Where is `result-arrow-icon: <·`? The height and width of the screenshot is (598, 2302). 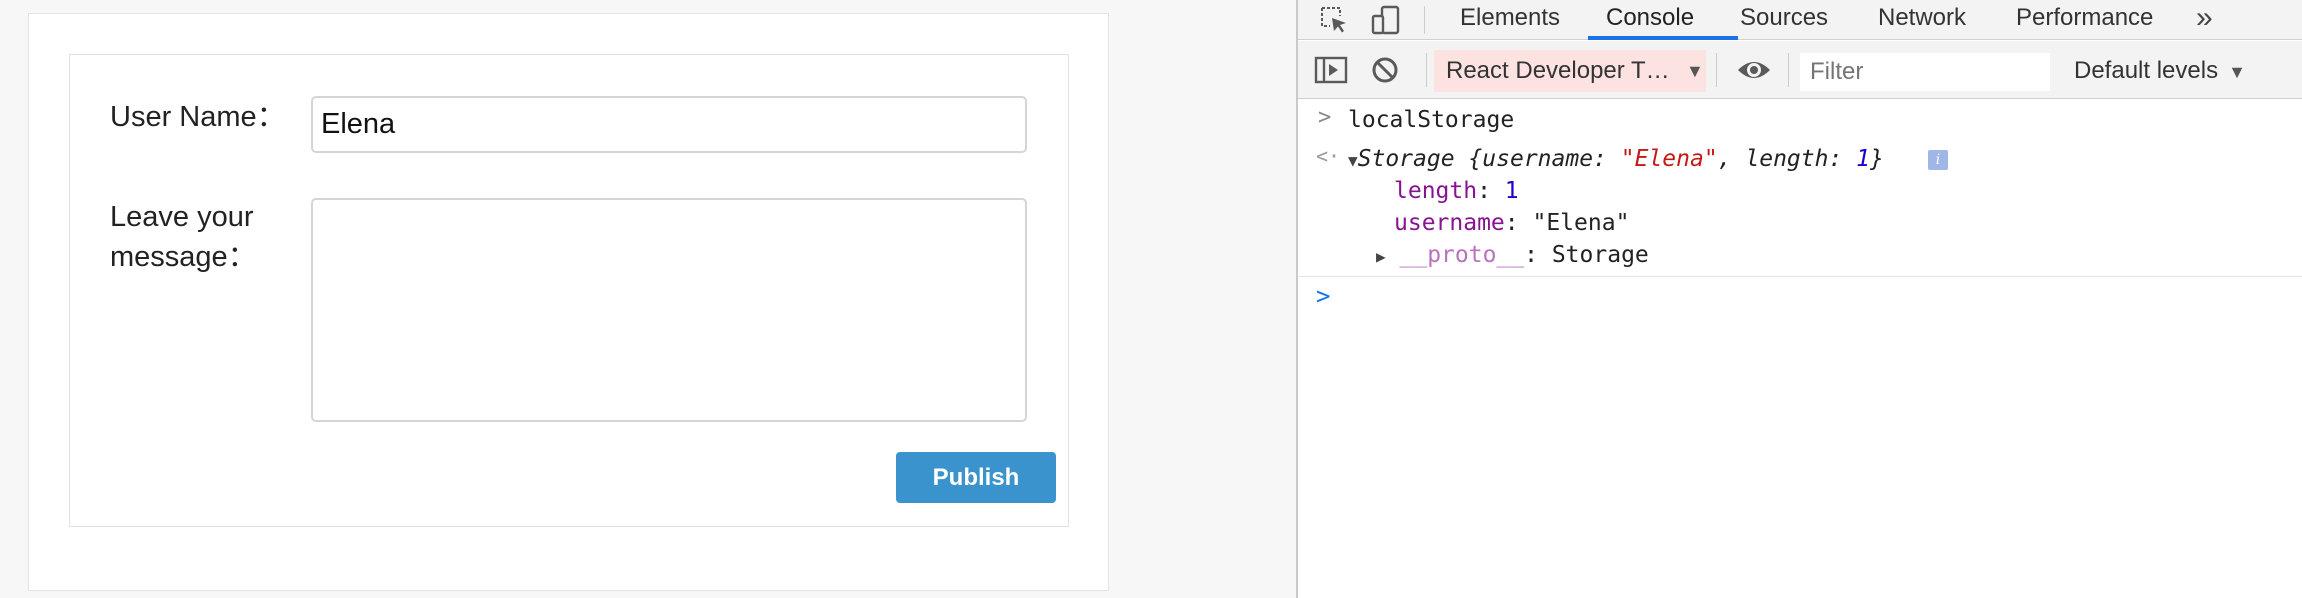 result-arrow-icon: <· is located at coordinates (1328, 156).